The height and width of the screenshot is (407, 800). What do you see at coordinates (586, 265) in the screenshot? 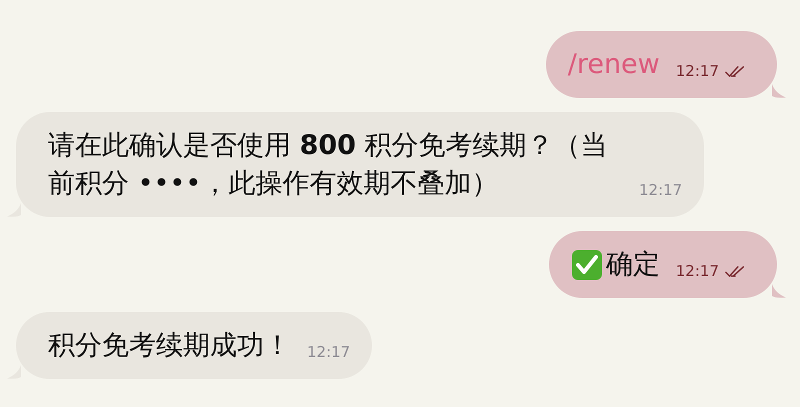
I see `check-mark-icon` at bounding box center [586, 265].